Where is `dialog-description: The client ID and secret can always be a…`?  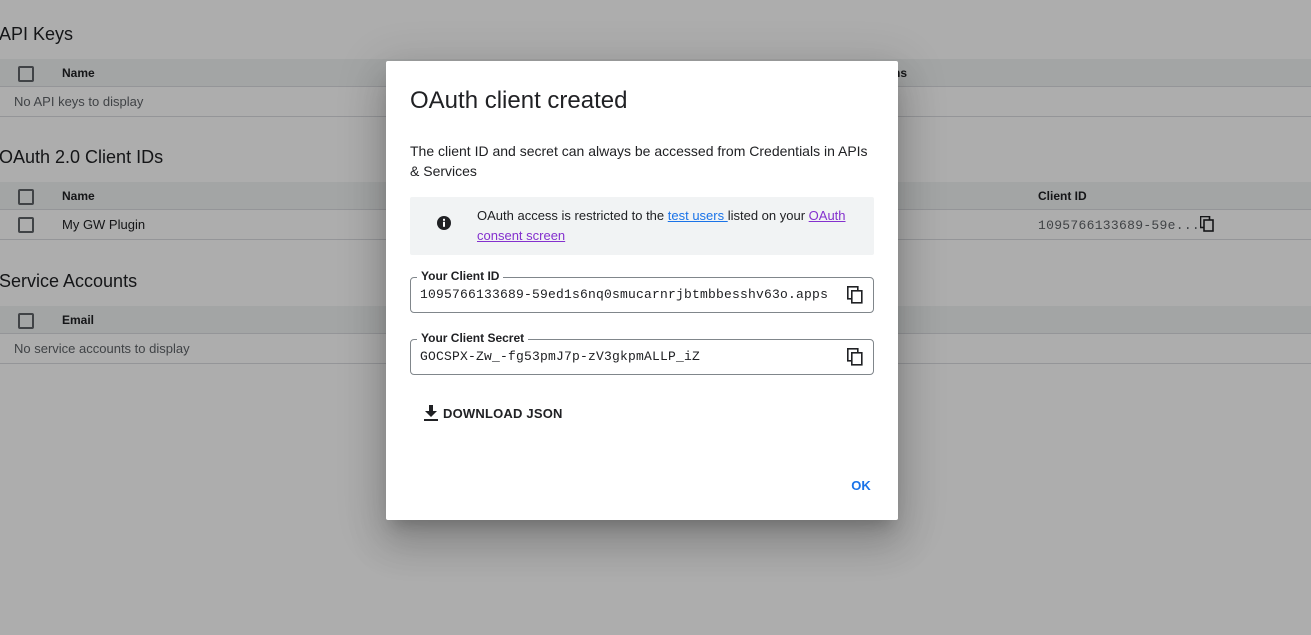
dialog-description: The client ID and secret can always be a… is located at coordinates (639, 161).